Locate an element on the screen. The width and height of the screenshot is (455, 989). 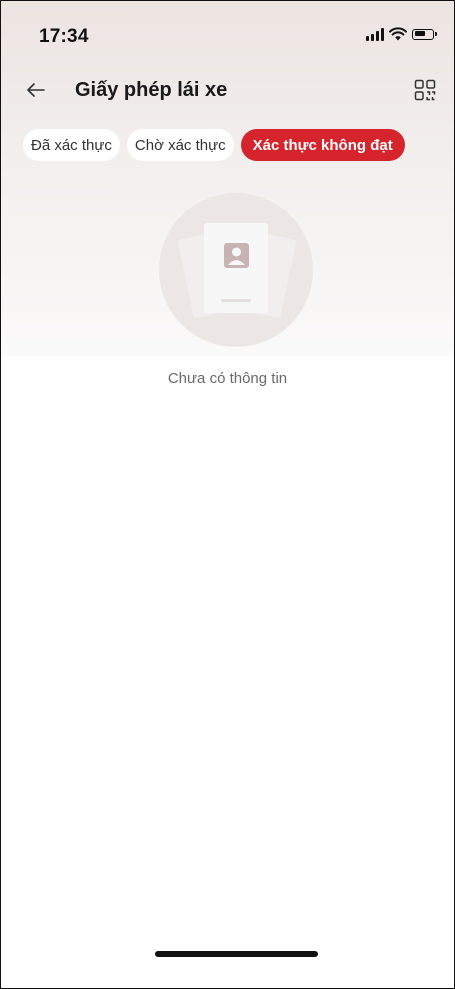
tab-label: Đã xác thực is located at coordinates (71, 145).